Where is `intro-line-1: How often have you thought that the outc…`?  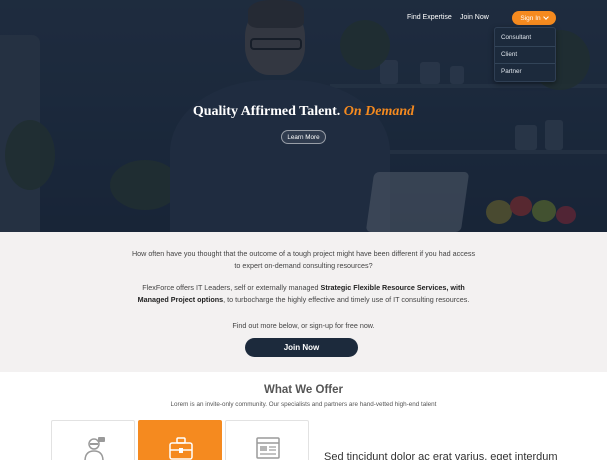
intro-line-1: How often have you thought that the outc… is located at coordinates (303, 253).